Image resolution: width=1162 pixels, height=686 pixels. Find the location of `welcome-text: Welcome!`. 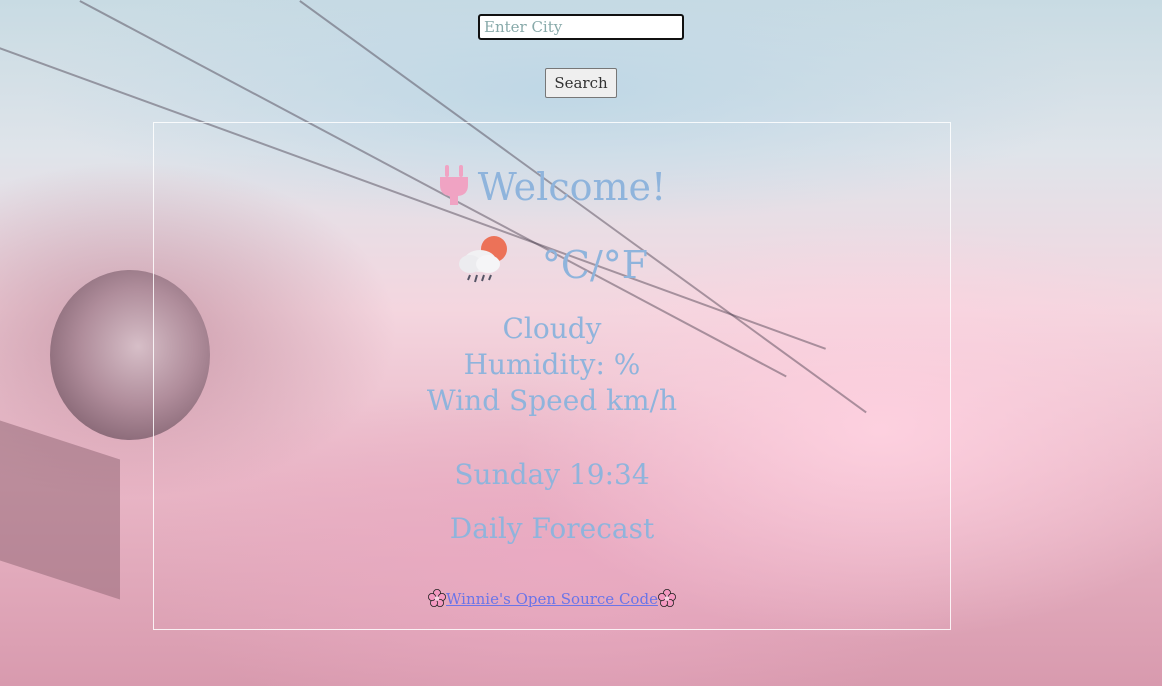

welcome-text: Welcome! is located at coordinates (572, 187).